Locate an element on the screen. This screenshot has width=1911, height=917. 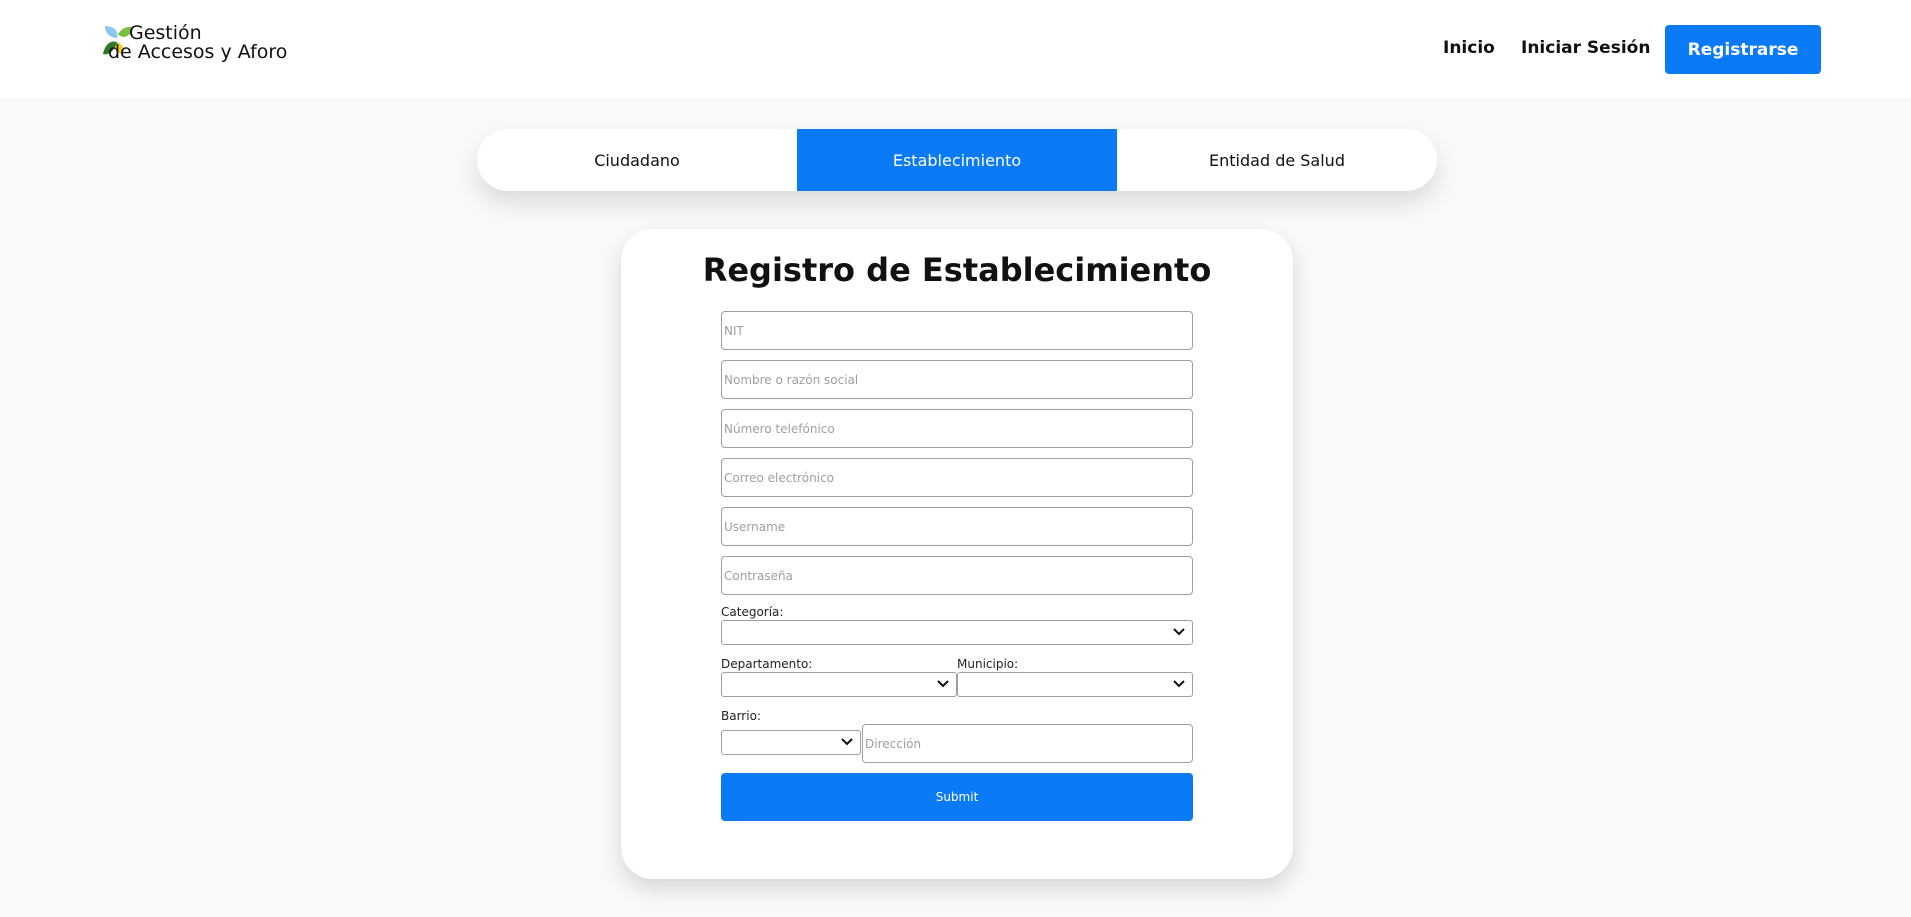
category-label: Categoría: is located at coordinates (752, 612).